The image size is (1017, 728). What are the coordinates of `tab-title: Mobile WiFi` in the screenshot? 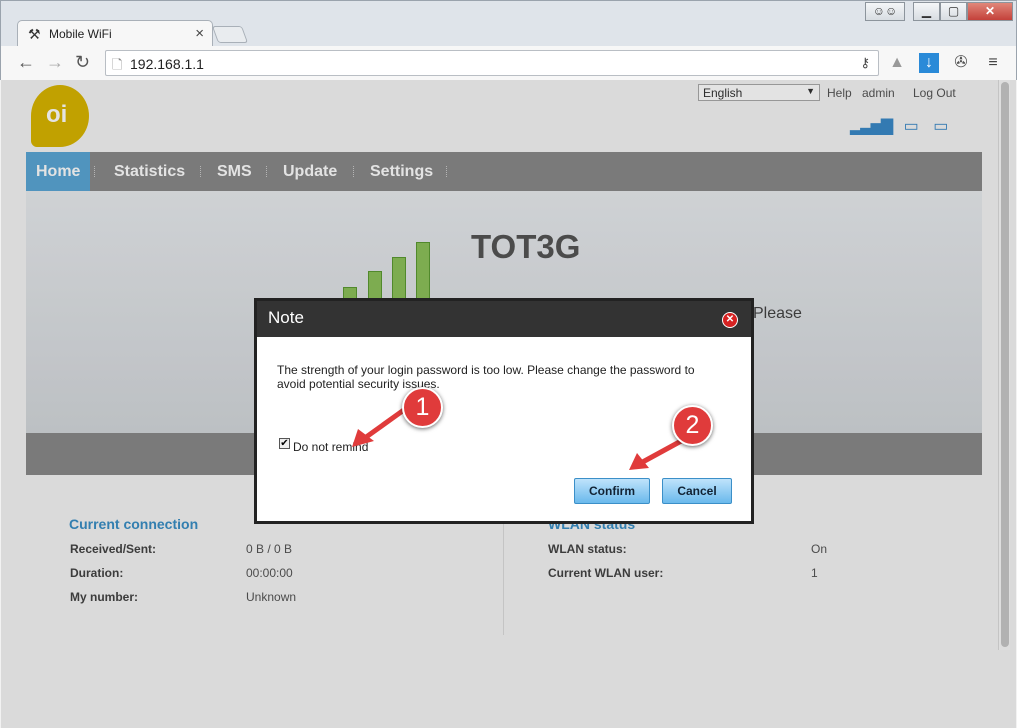 It's located at (80, 34).